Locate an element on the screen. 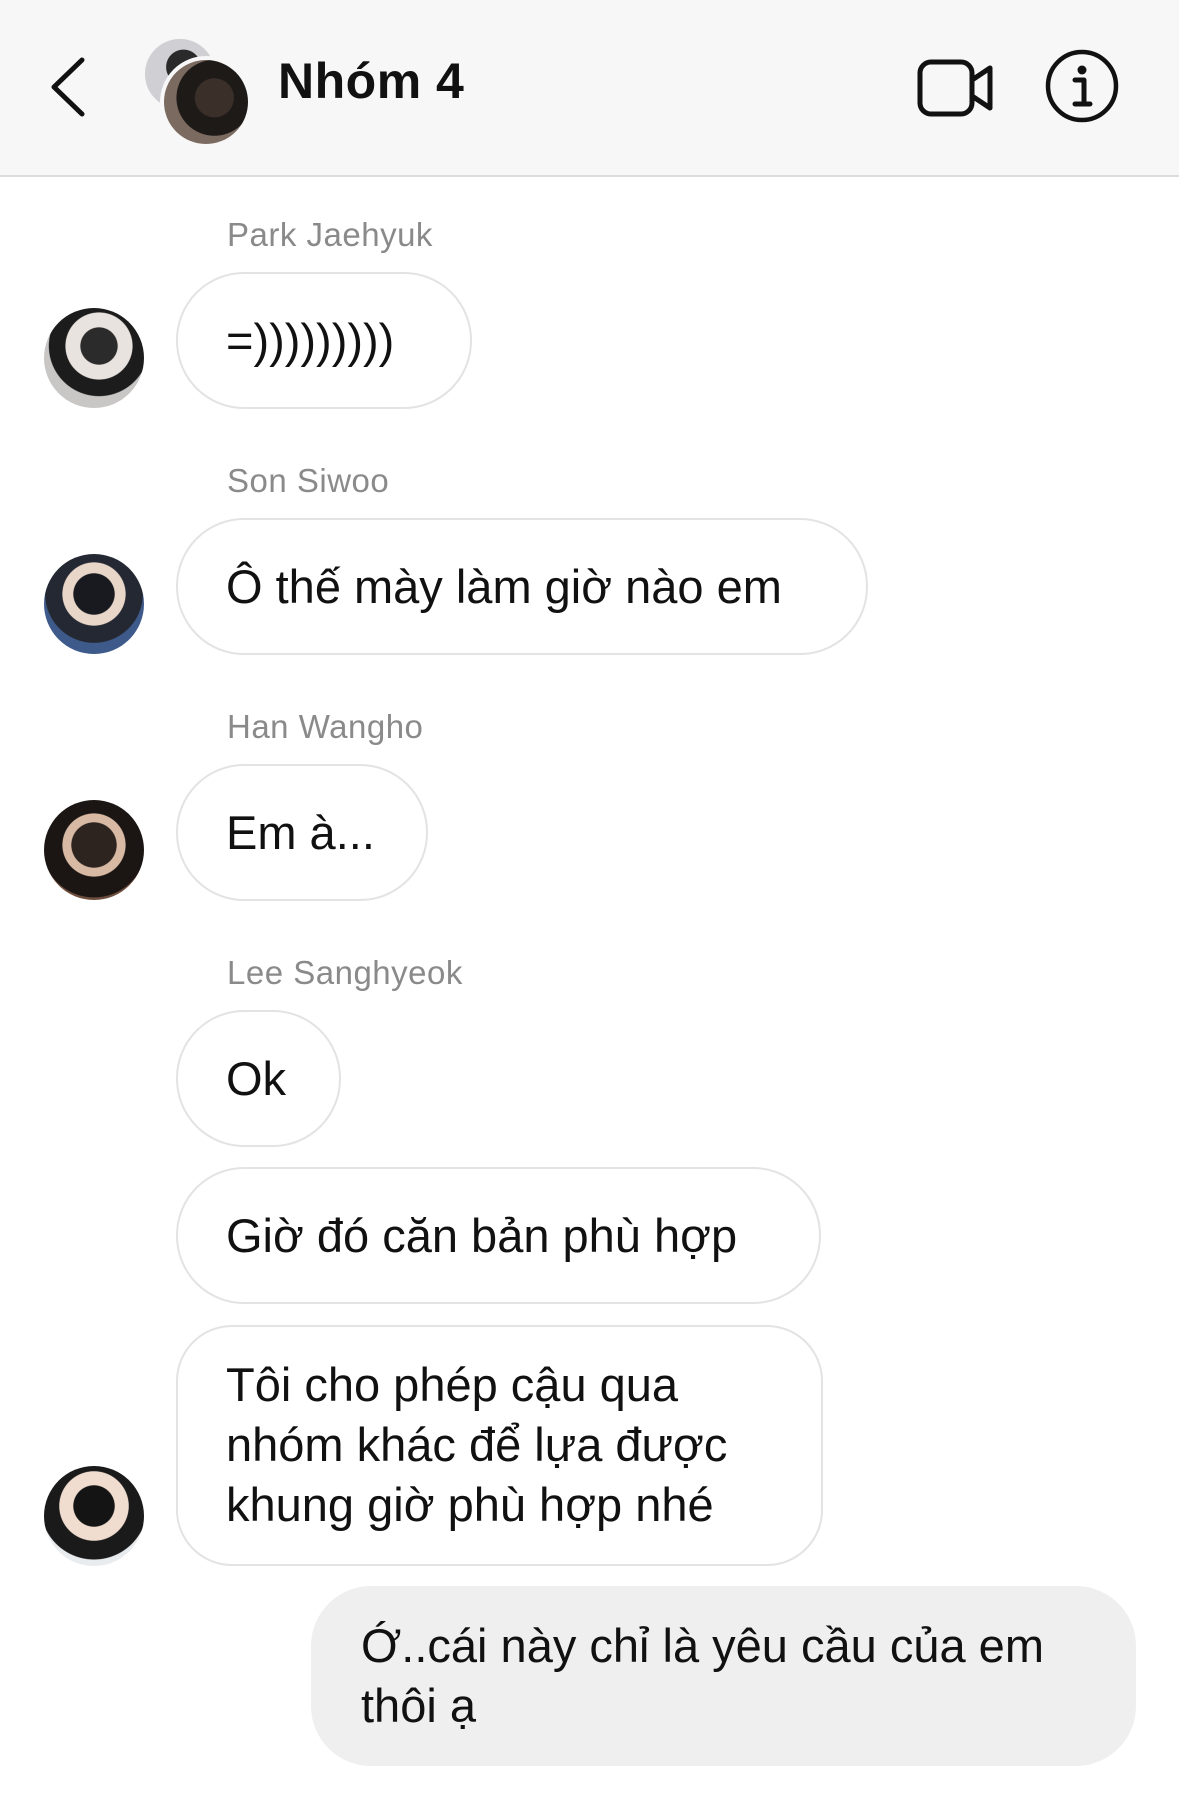  message-bubble: Giờ đó căn bản phù hợp is located at coordinates (498, 1235).